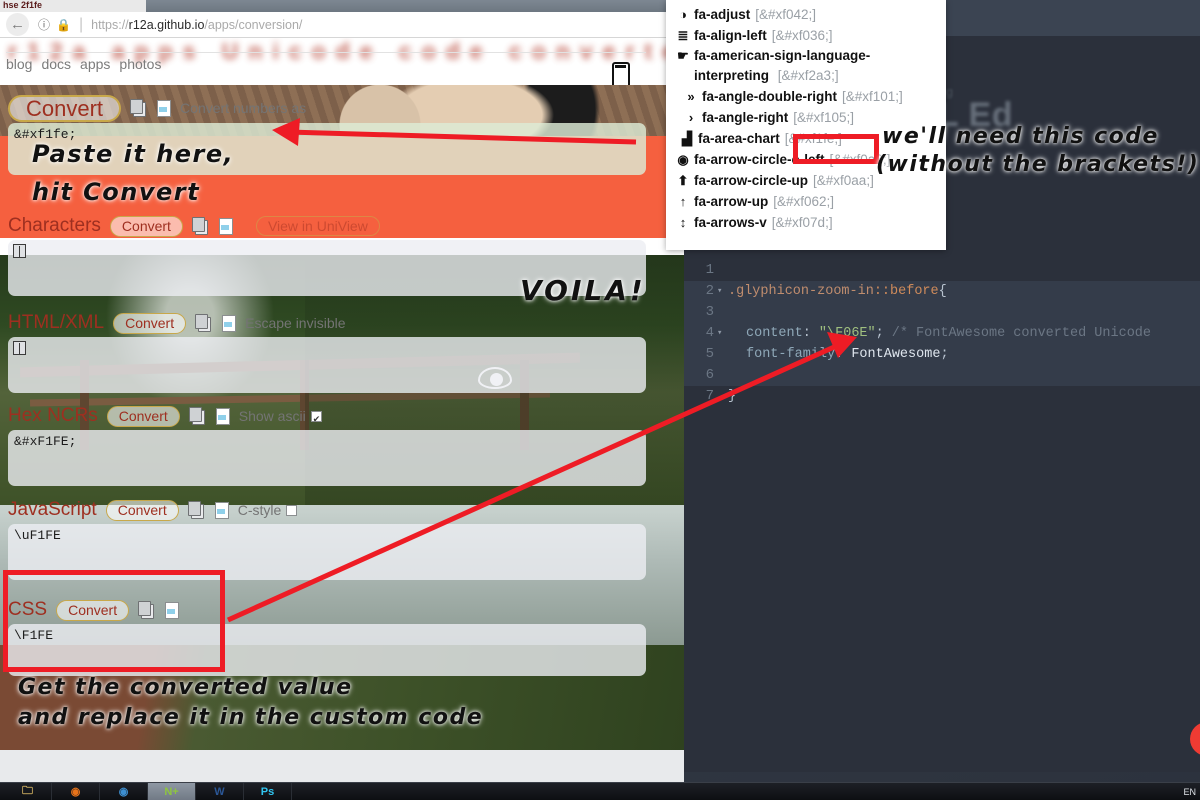 This screenshot has width=1200, height=800. Describe the element at coordinates (327, 458) in the screenshot. I see `hex-ncrs-output-box: &#xF1FE;` at that location.